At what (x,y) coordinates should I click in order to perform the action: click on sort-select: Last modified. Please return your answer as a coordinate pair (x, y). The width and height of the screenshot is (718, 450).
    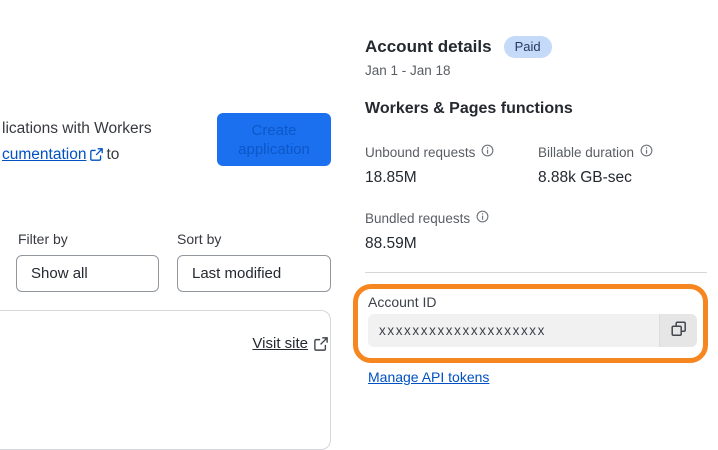
    Looking at the image, I should click on (254, 273).